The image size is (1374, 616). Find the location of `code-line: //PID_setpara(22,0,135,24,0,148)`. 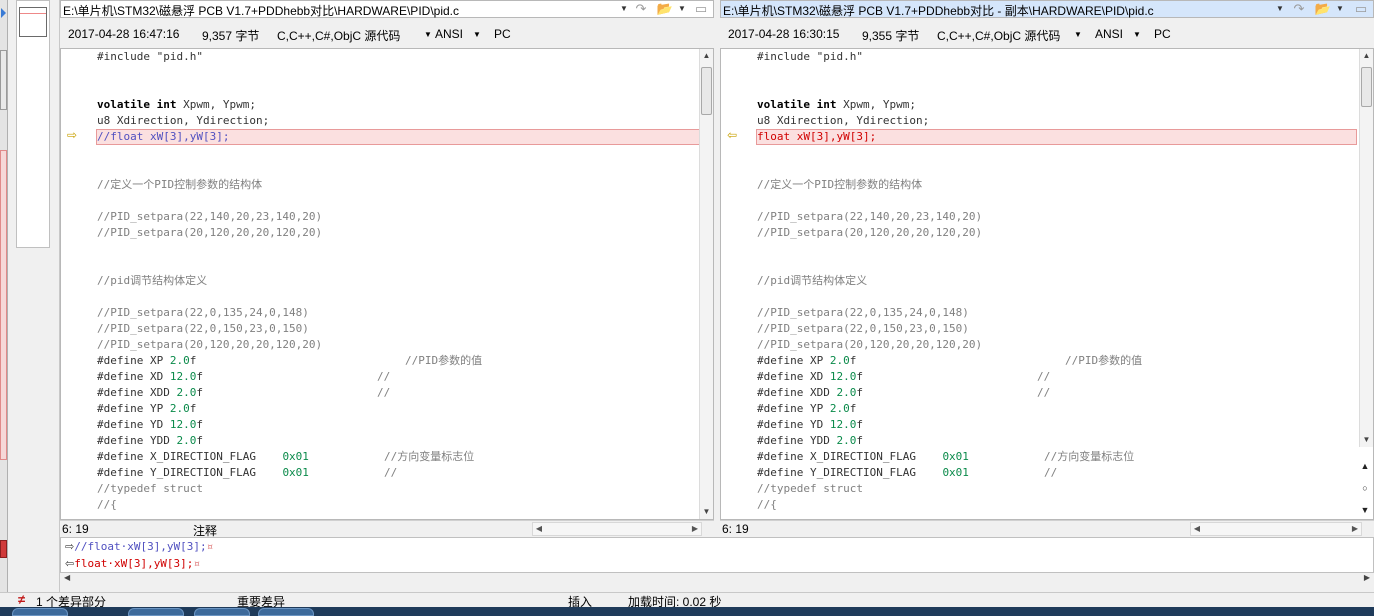

code-line: //PID_setpara(22,0,135,24,0,148) is located at coordinates (863, 312).